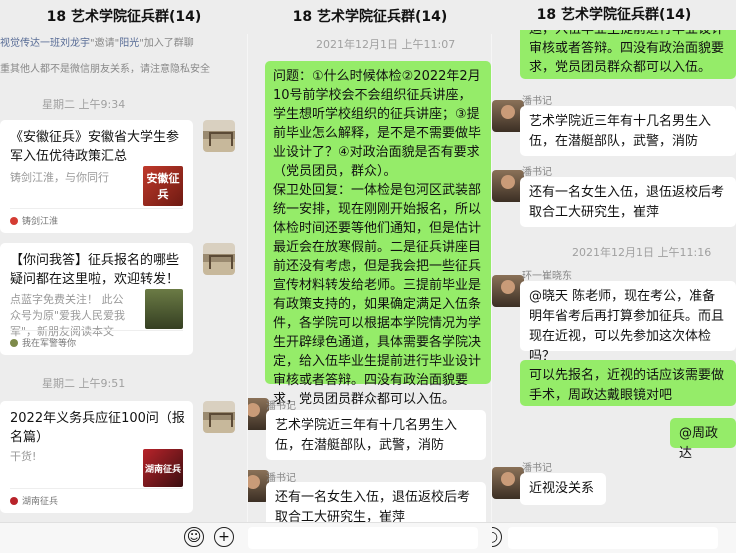 The width and height of the screenshot is (736, 553). I want to click on sent-message: 可以先报名，近视的话应该需要做手术，周政达戴眼镜对吧, so click(628, 383).